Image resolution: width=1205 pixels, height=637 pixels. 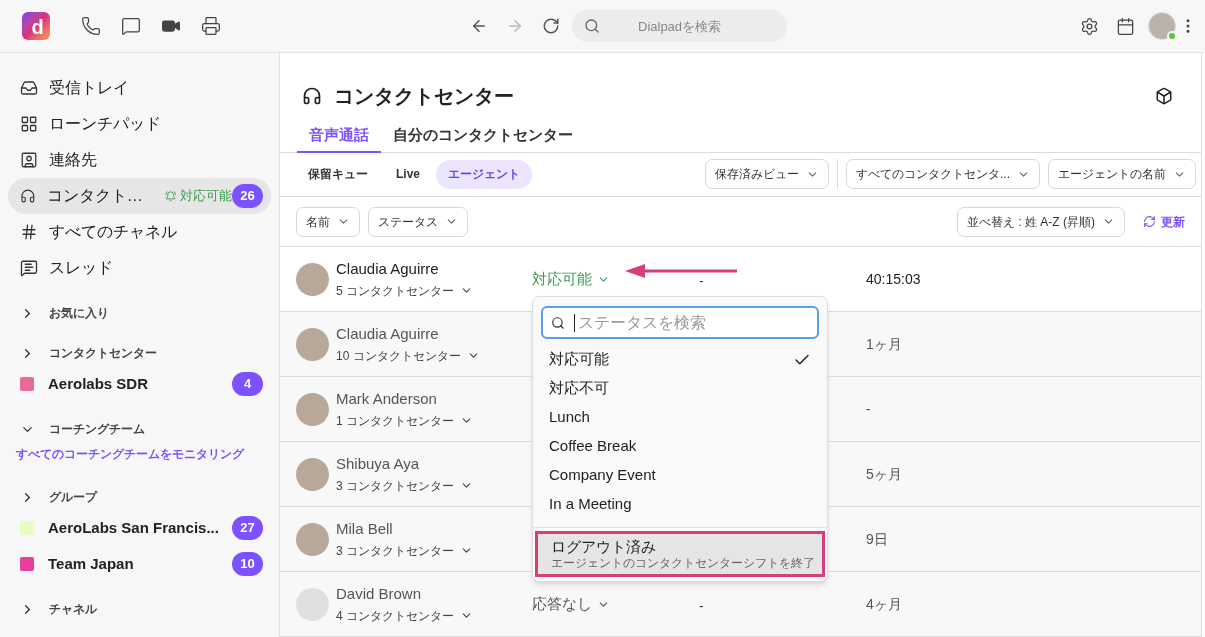 I want to click on option-title: ログアウト済み, so click(x=604, y=546).